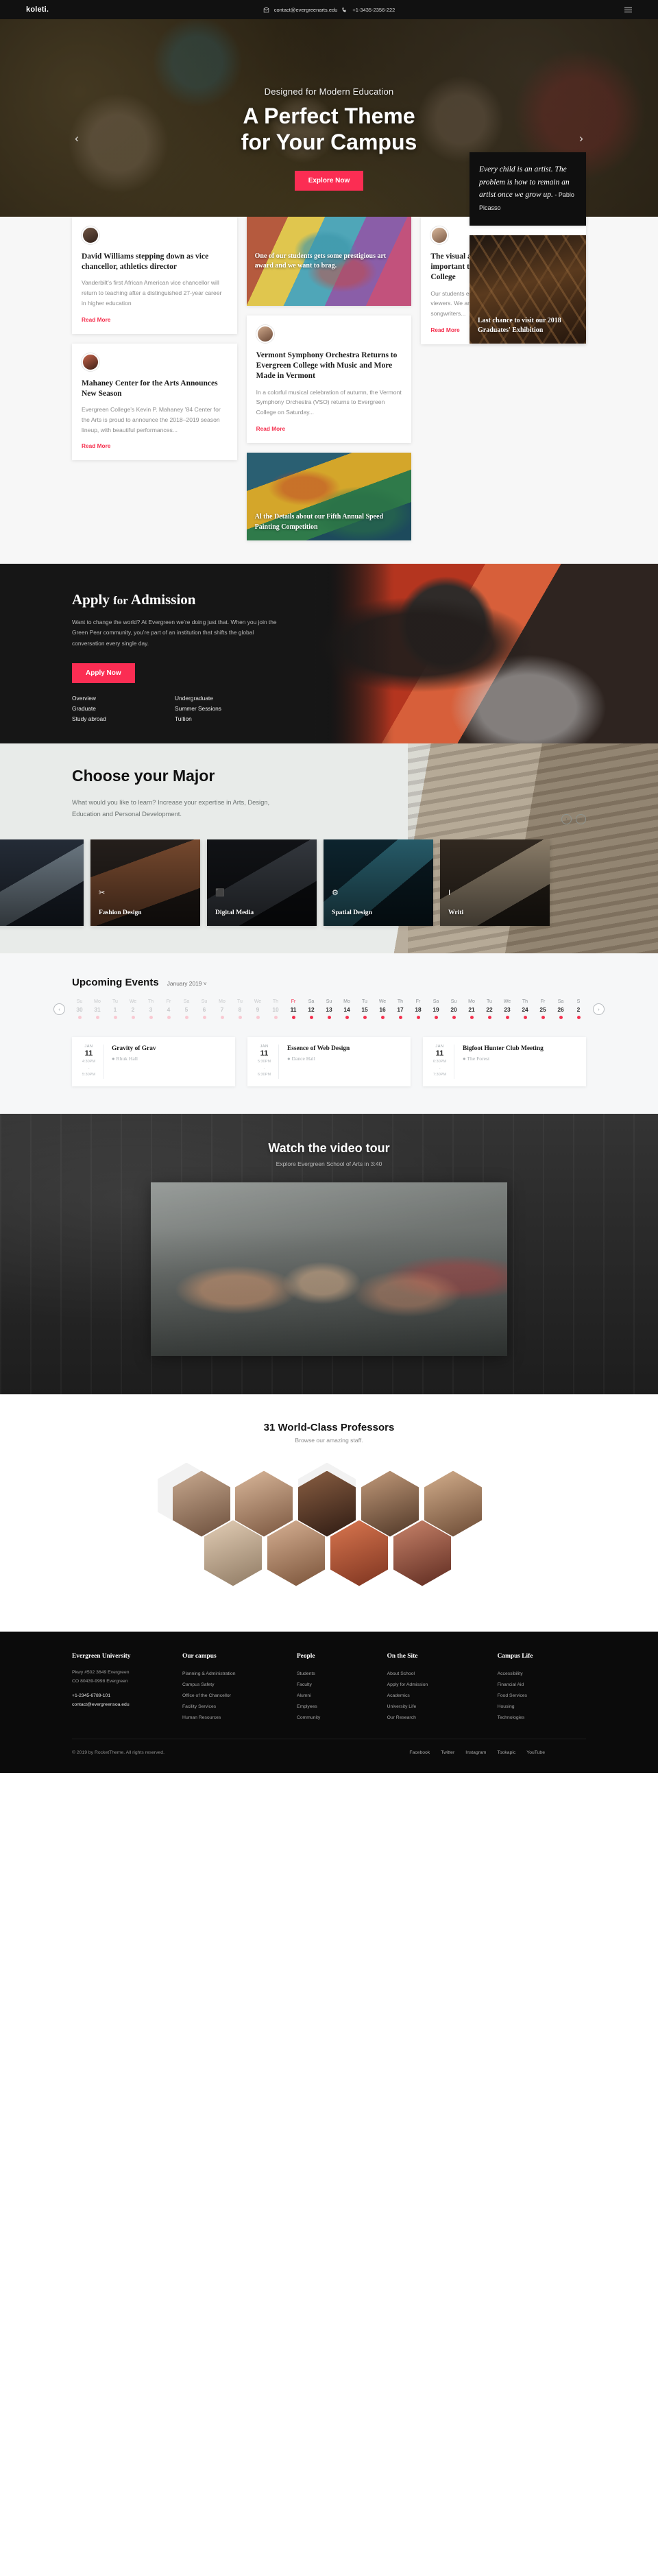  Describe the element at coordinates (42, 882) in the screenshot. I see `major-card` at that location.